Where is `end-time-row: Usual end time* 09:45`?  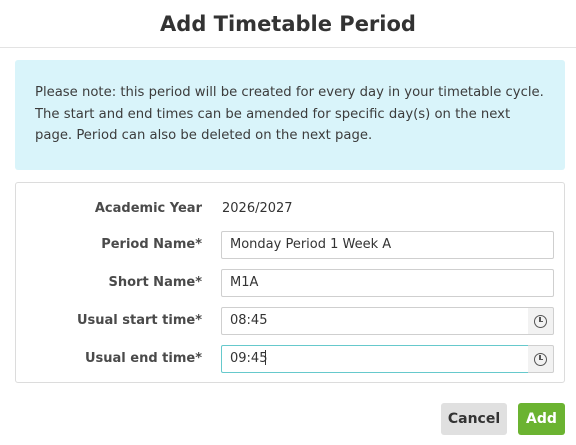 end-time-row: Usual end time* 09:45 is located at coordinates (290, 359).